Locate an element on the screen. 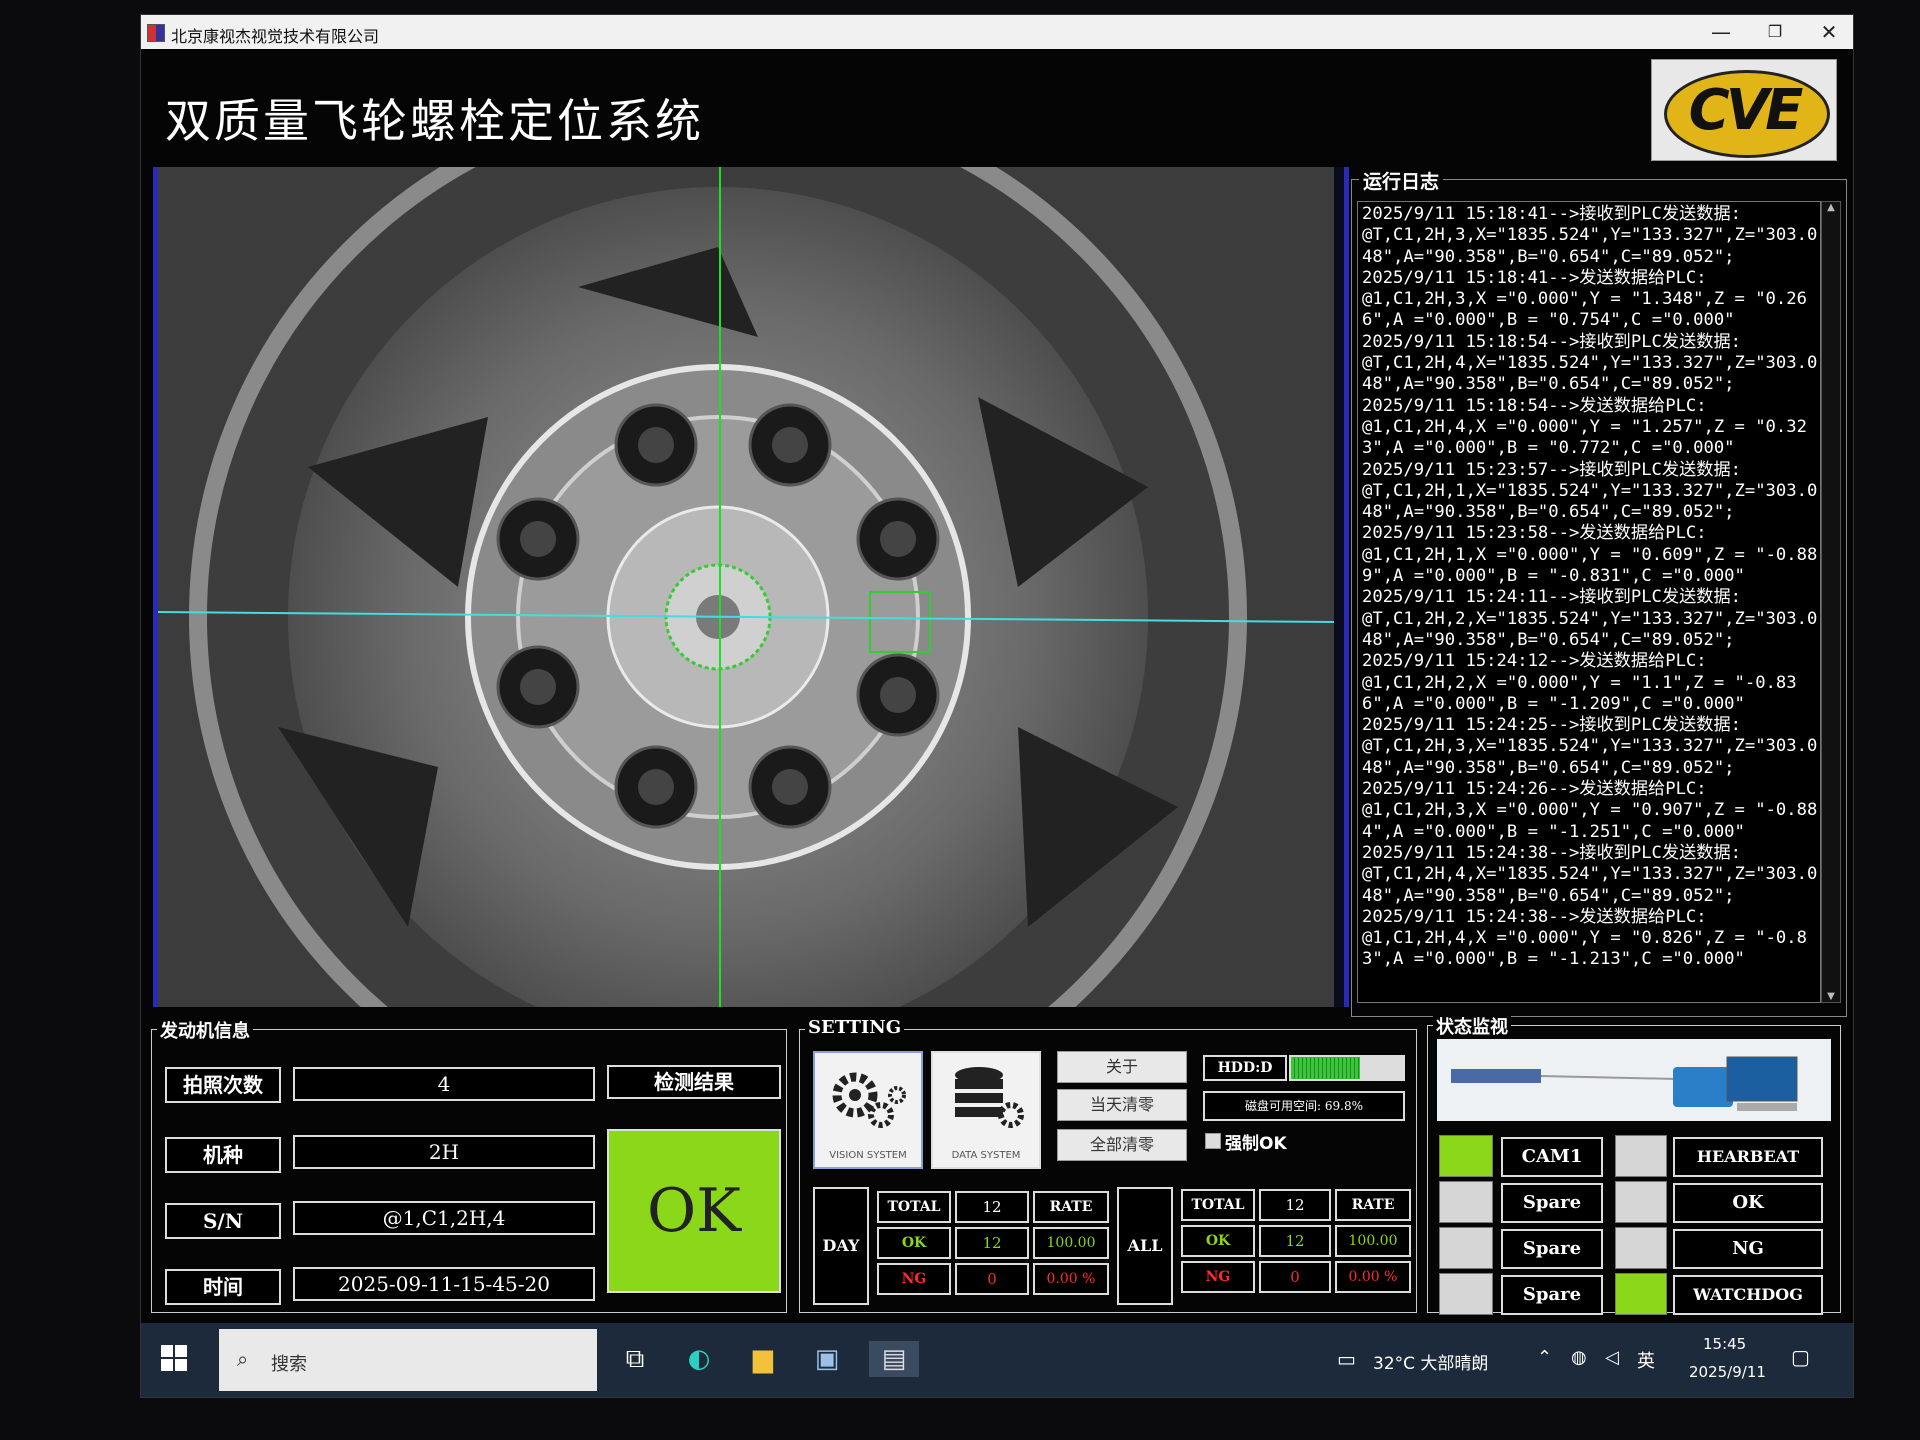  disk-space-text: 磁盘可用空间: 69.8% is located at coordinates (1304, 1106).